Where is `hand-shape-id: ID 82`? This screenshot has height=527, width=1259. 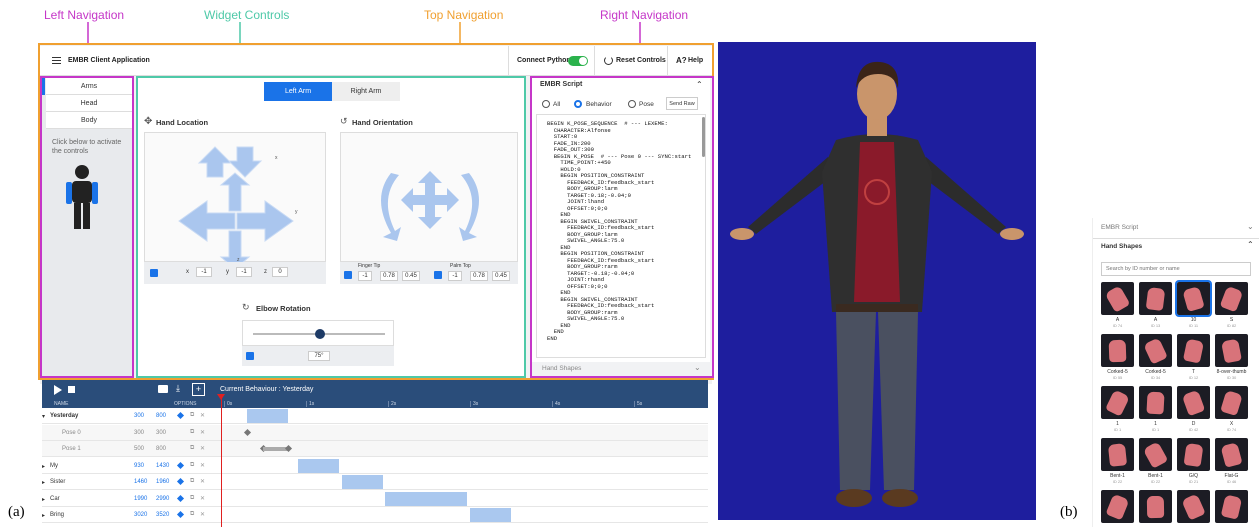 hand-shape-id: ID 82 is located at coordinates (1231, 325).